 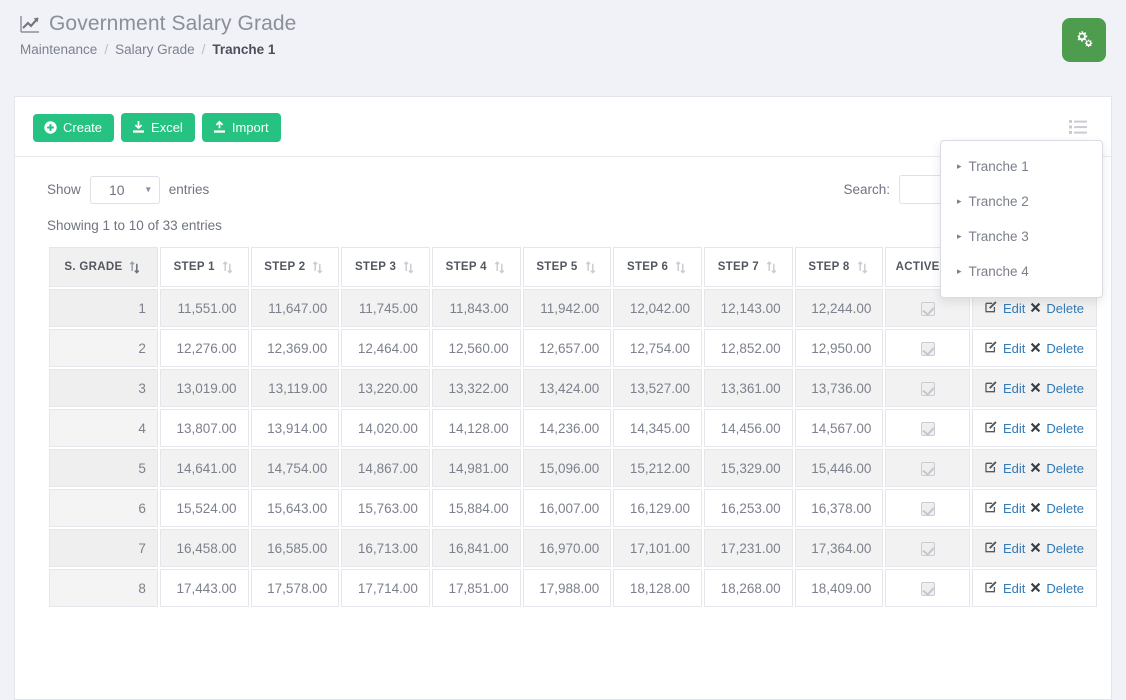 What do you see at coordinates (1021, 271) in the screenshot?
I see `dropdown-item-tranche-4: ▸ Tranche 4` at bounding box center [1021, 271].